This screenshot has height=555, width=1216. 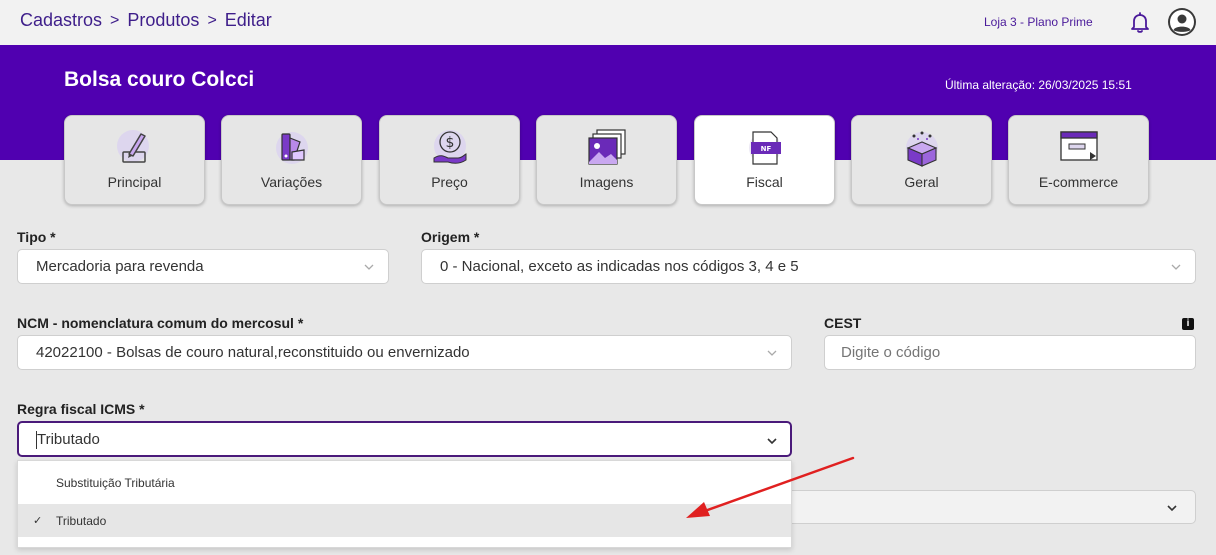 I want to click on breadcrumb: Cadastros > Produtos > Editar, so click(x=146, y=20).